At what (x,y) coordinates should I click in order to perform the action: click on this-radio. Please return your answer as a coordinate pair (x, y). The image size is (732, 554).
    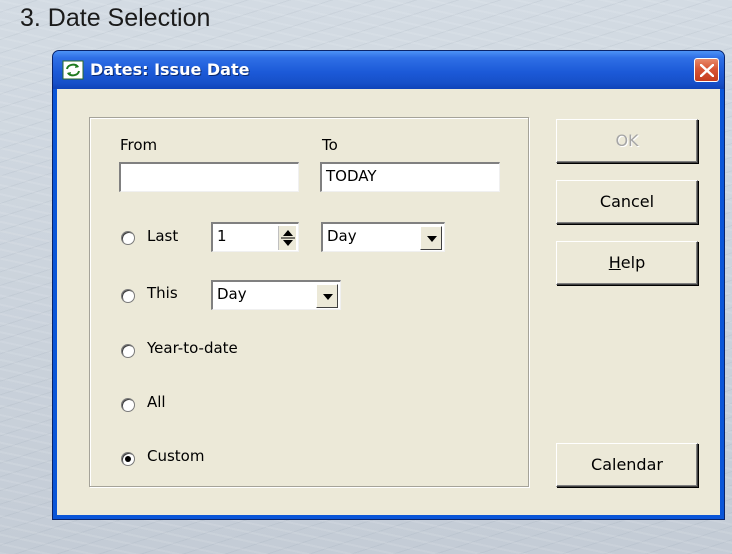
    Looking at the image, I should click on (128, 296).